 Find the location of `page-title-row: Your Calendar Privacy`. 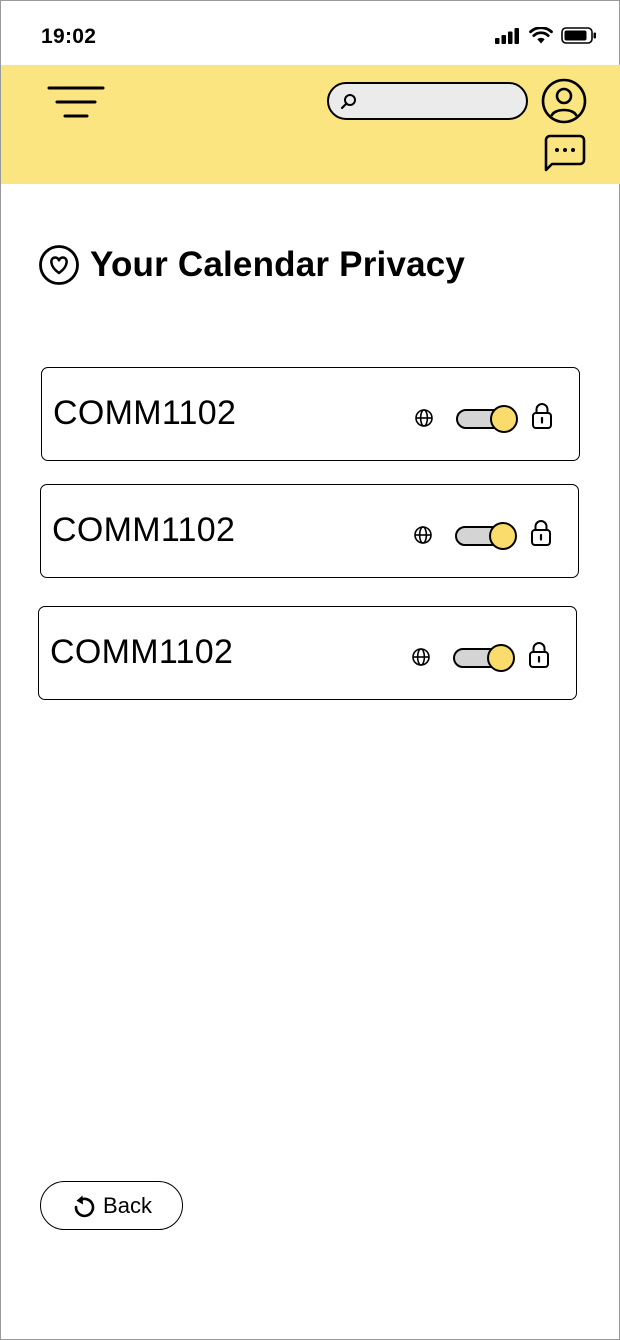

page-title-row: Your Calendar Privacy is located at coordinates (251, 265).